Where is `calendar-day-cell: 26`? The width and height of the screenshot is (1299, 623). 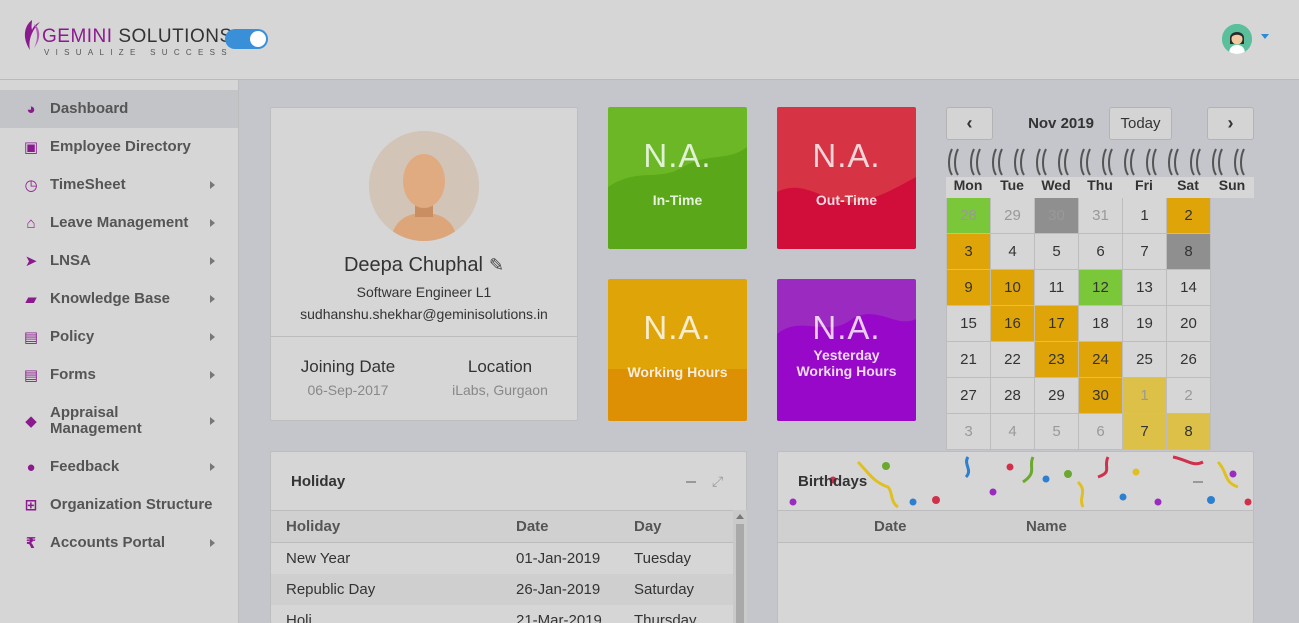 calendar-day-cell: 26 is located at coordinates (1189, 360).